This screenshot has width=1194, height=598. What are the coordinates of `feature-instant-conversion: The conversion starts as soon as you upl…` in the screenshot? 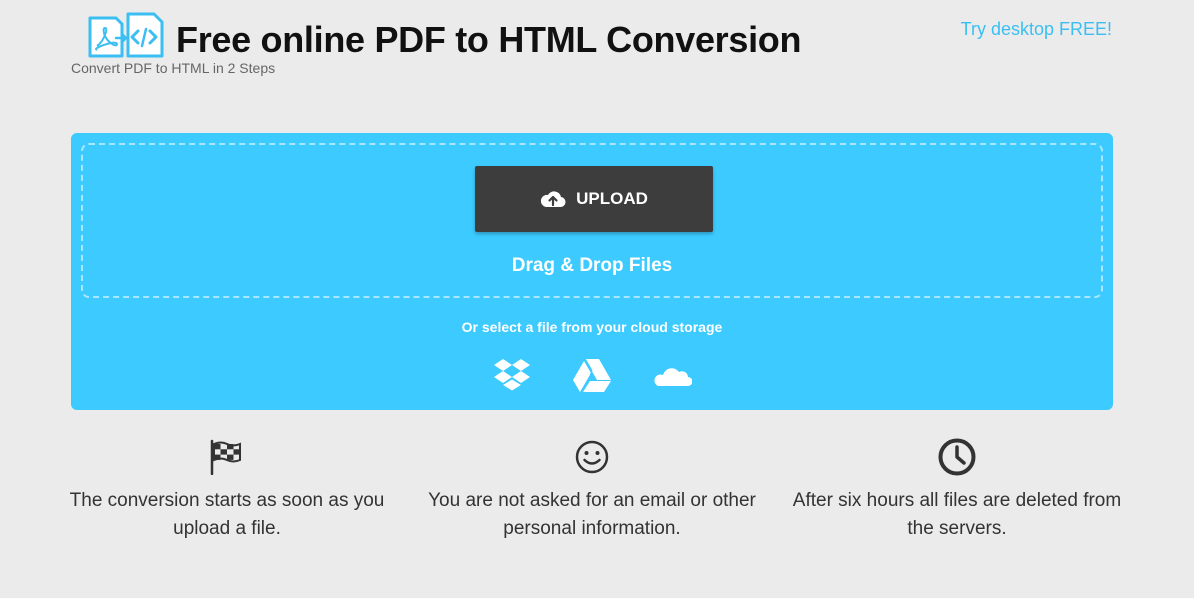 It's located at (227, 490).